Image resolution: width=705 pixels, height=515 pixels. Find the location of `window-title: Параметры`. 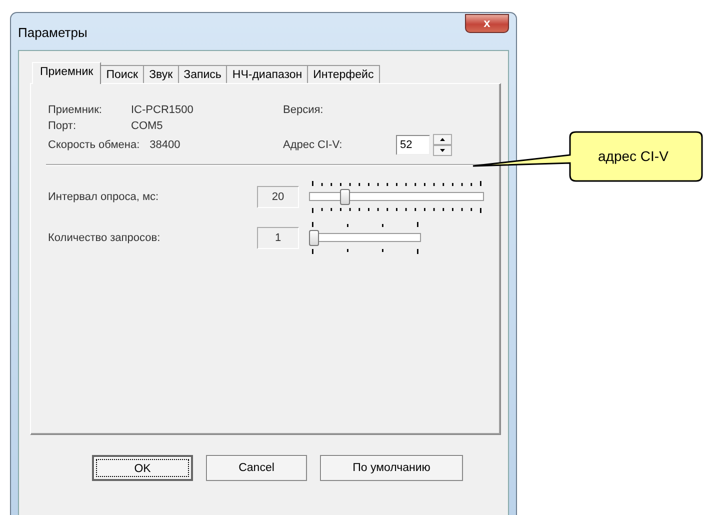

window-title: Параметры is located at coordinates (53, 32).